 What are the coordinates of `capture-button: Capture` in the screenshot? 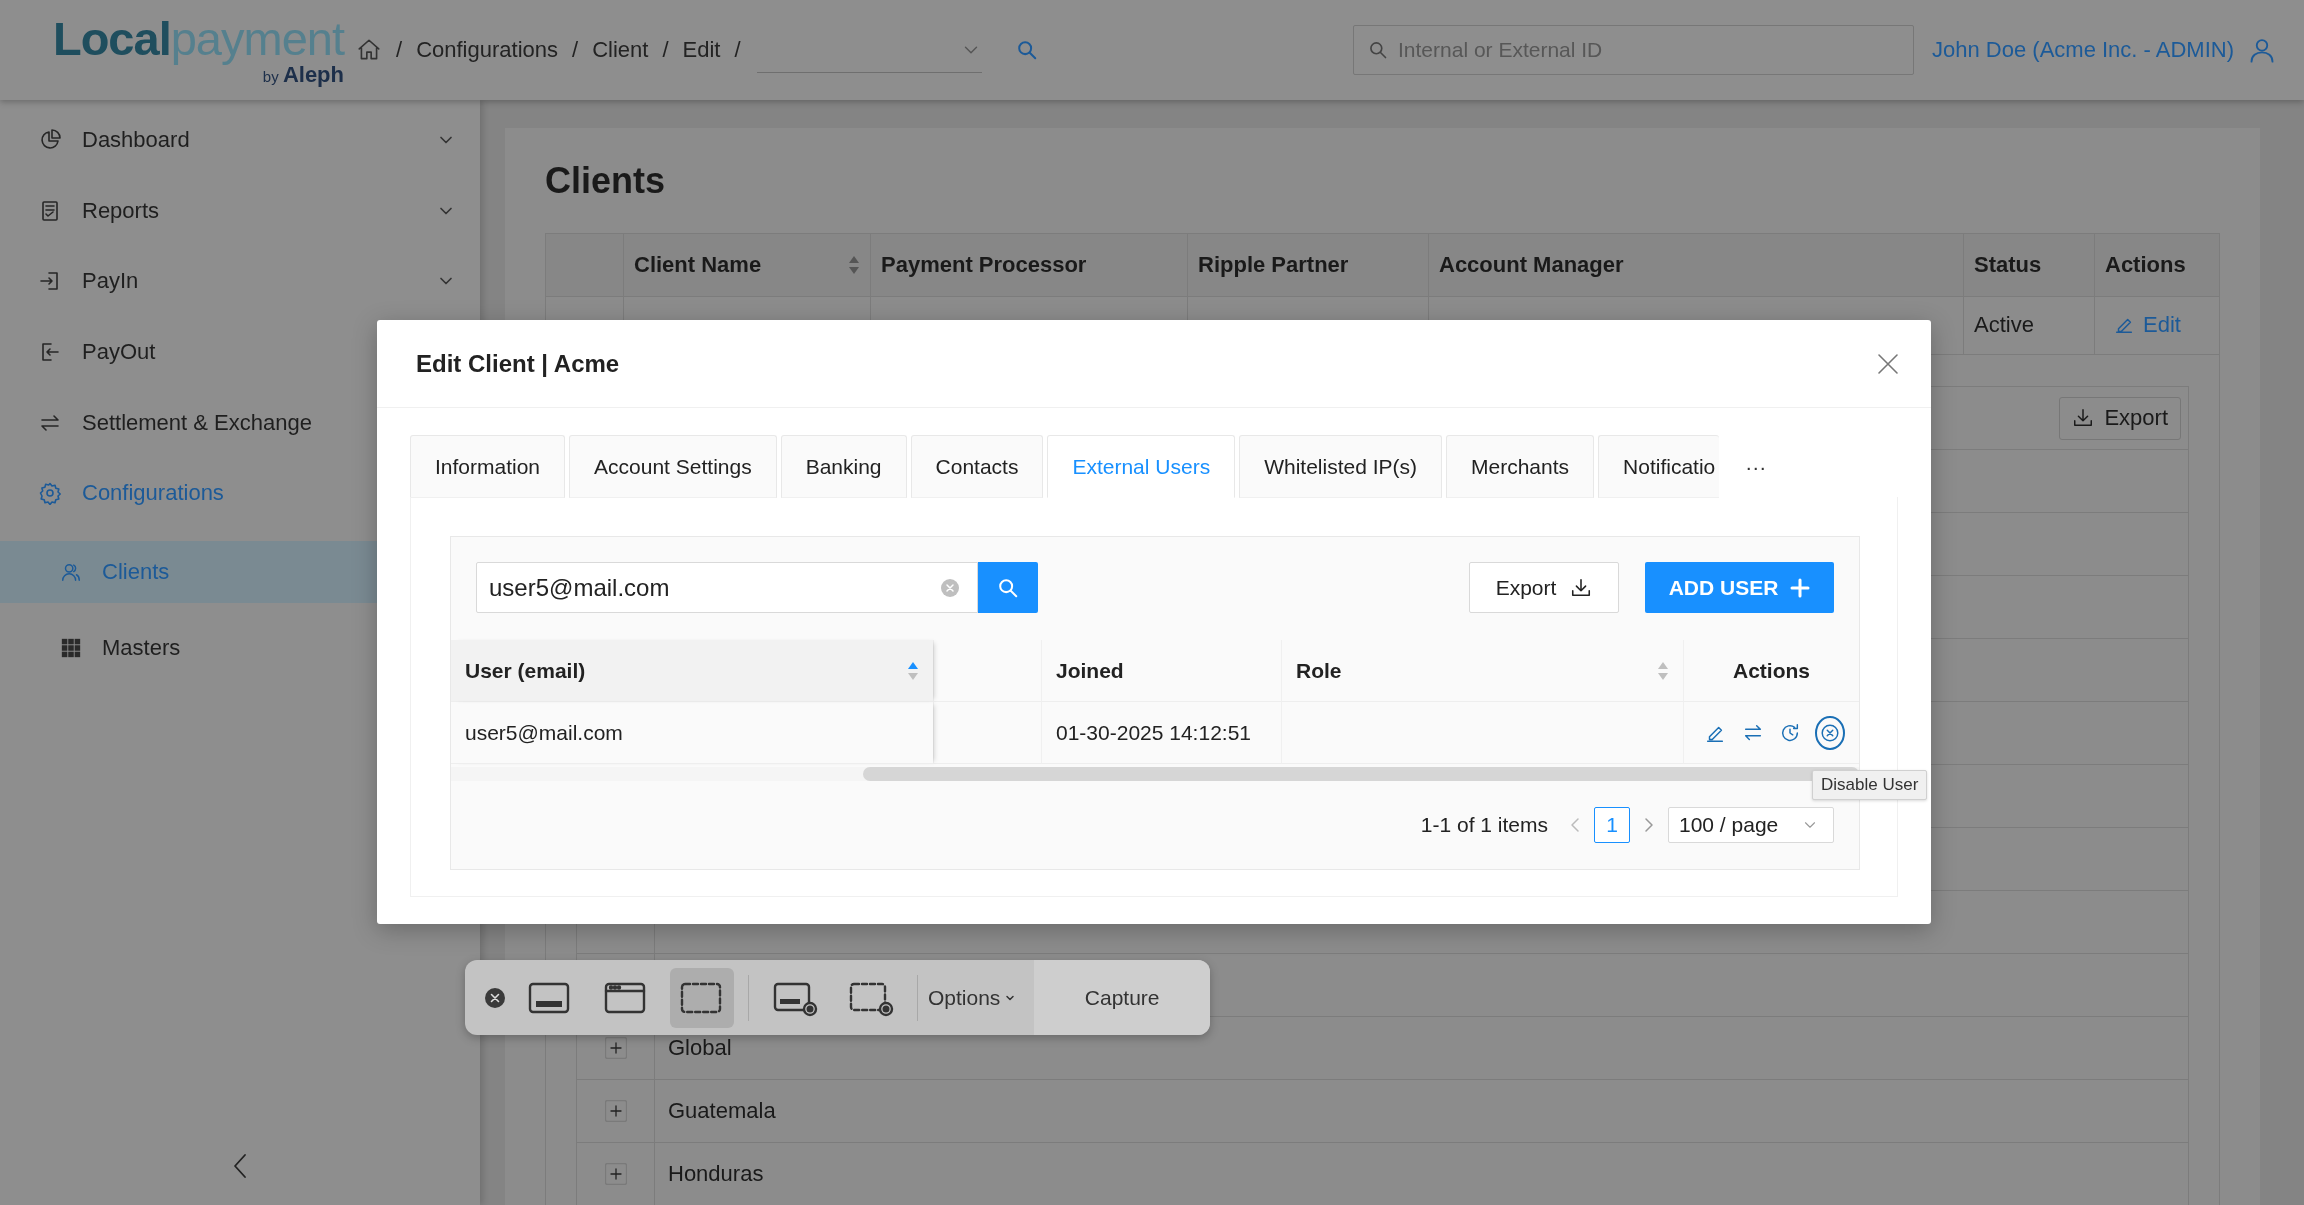 It's located at (1122, 997).